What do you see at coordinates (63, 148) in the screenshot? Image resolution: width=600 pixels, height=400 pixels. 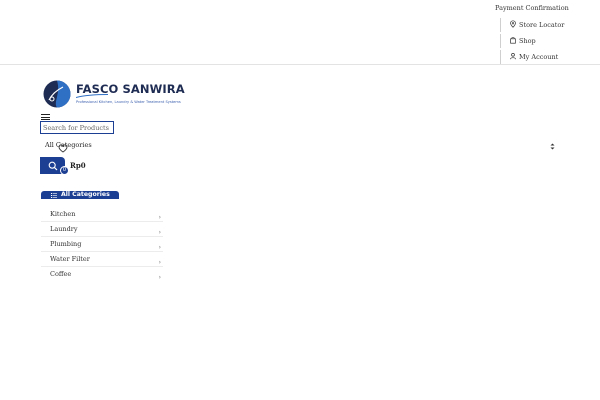 I see `heart-icon` at bounding box center [63, 148].